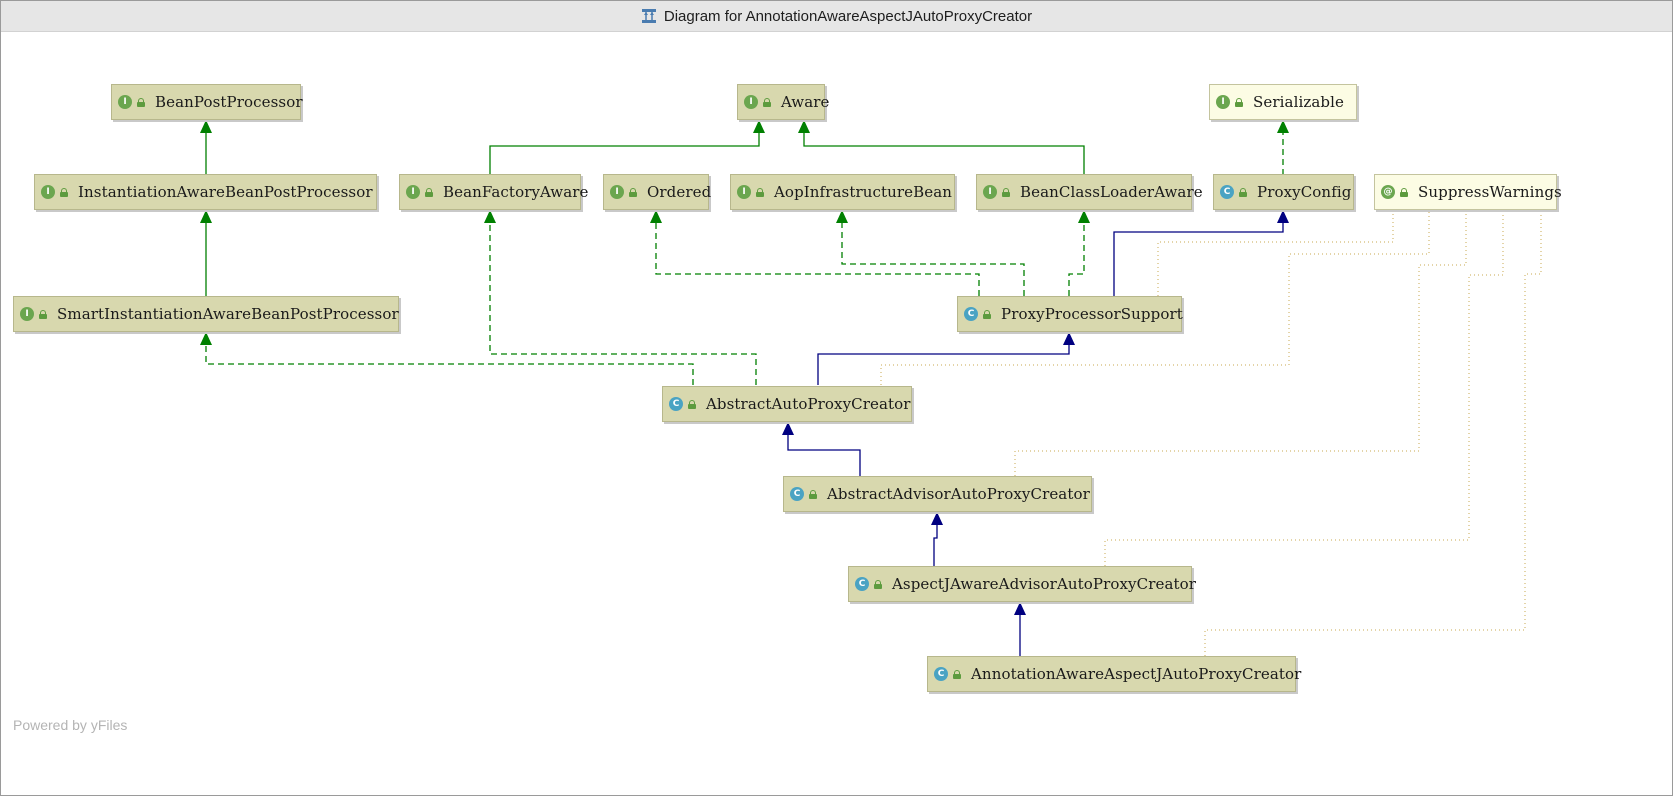 The image size is (1673, 796). I want to click on powered-by-footer: Powered by yFiles, so click(70, 725).